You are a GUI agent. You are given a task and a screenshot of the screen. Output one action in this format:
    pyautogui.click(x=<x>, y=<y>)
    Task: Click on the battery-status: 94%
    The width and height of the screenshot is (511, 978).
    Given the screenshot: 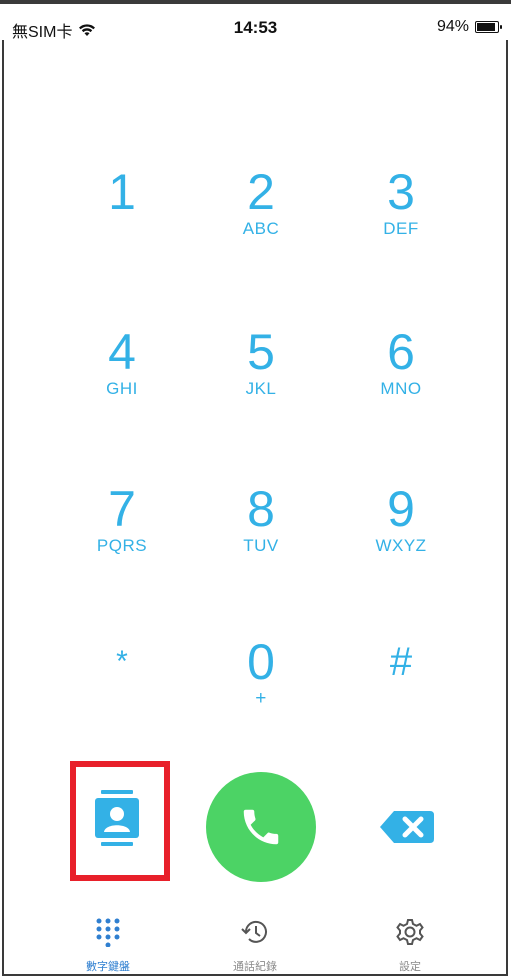 What is the action you would take?
    pyautogui.click(x=469, y=27)
    